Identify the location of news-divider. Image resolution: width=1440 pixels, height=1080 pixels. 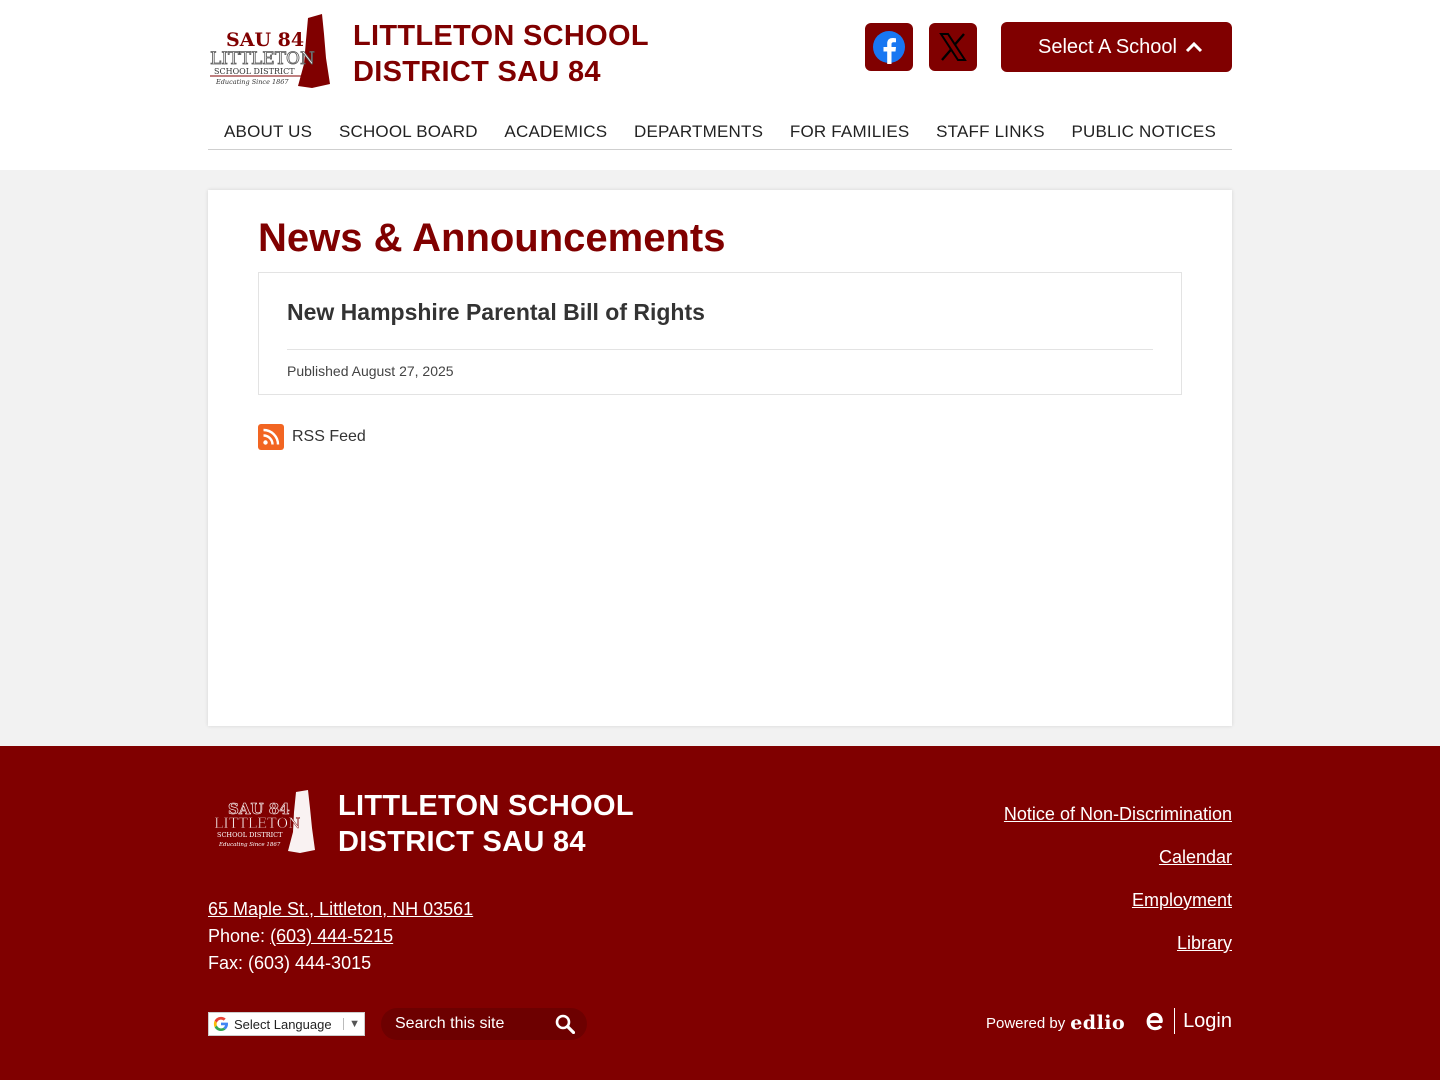
(720, 349).